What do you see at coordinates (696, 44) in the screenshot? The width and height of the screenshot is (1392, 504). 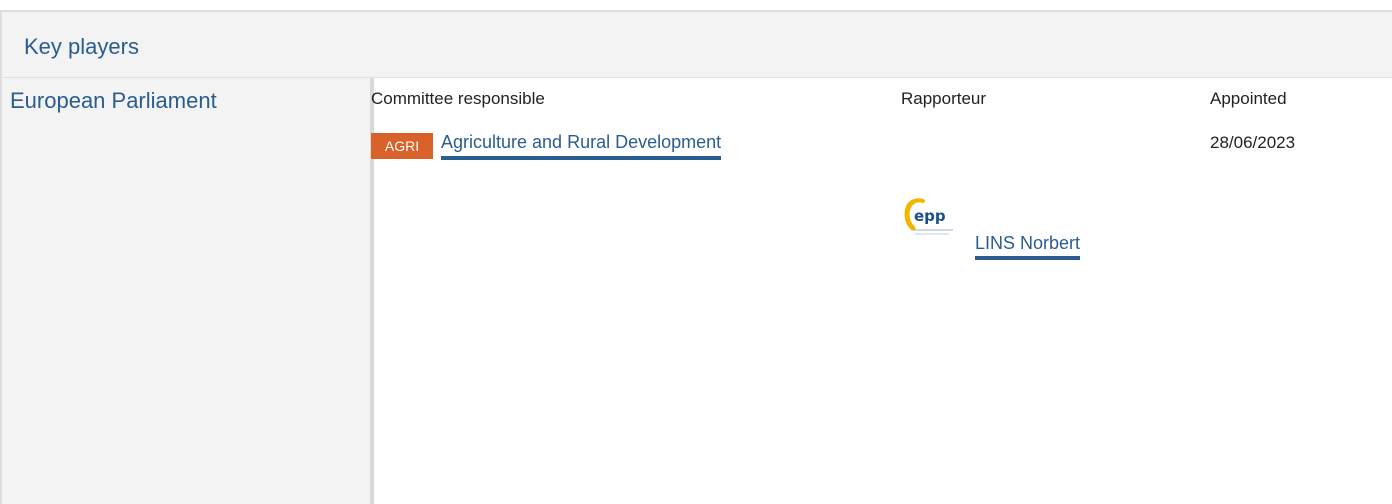 I see `section-header: Key players` at bounding box center [696, 44].